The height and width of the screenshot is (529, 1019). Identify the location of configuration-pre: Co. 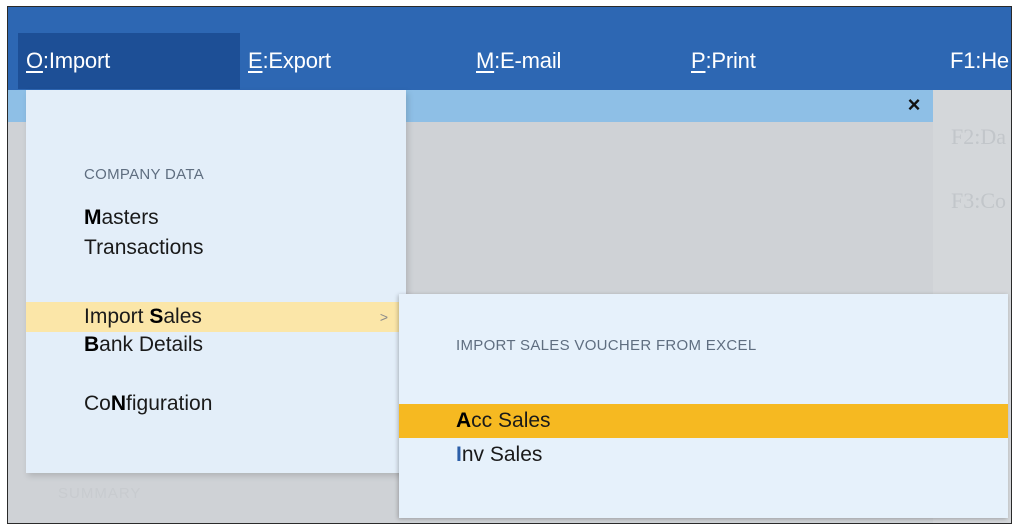
(97, 403).